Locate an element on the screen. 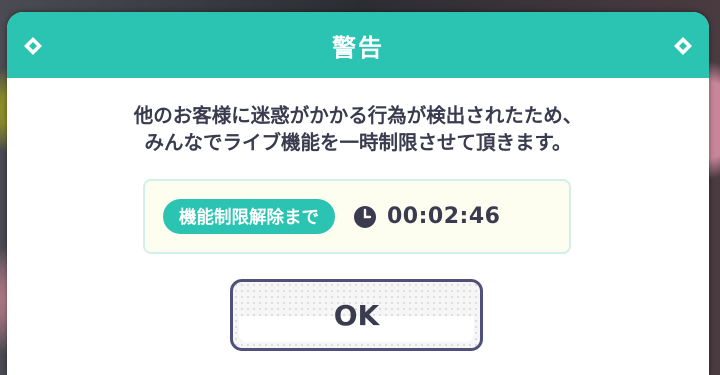 The height and width of the screenshot is (375, 720). dialog-title: 警告 is located at coordinates (358, 47).